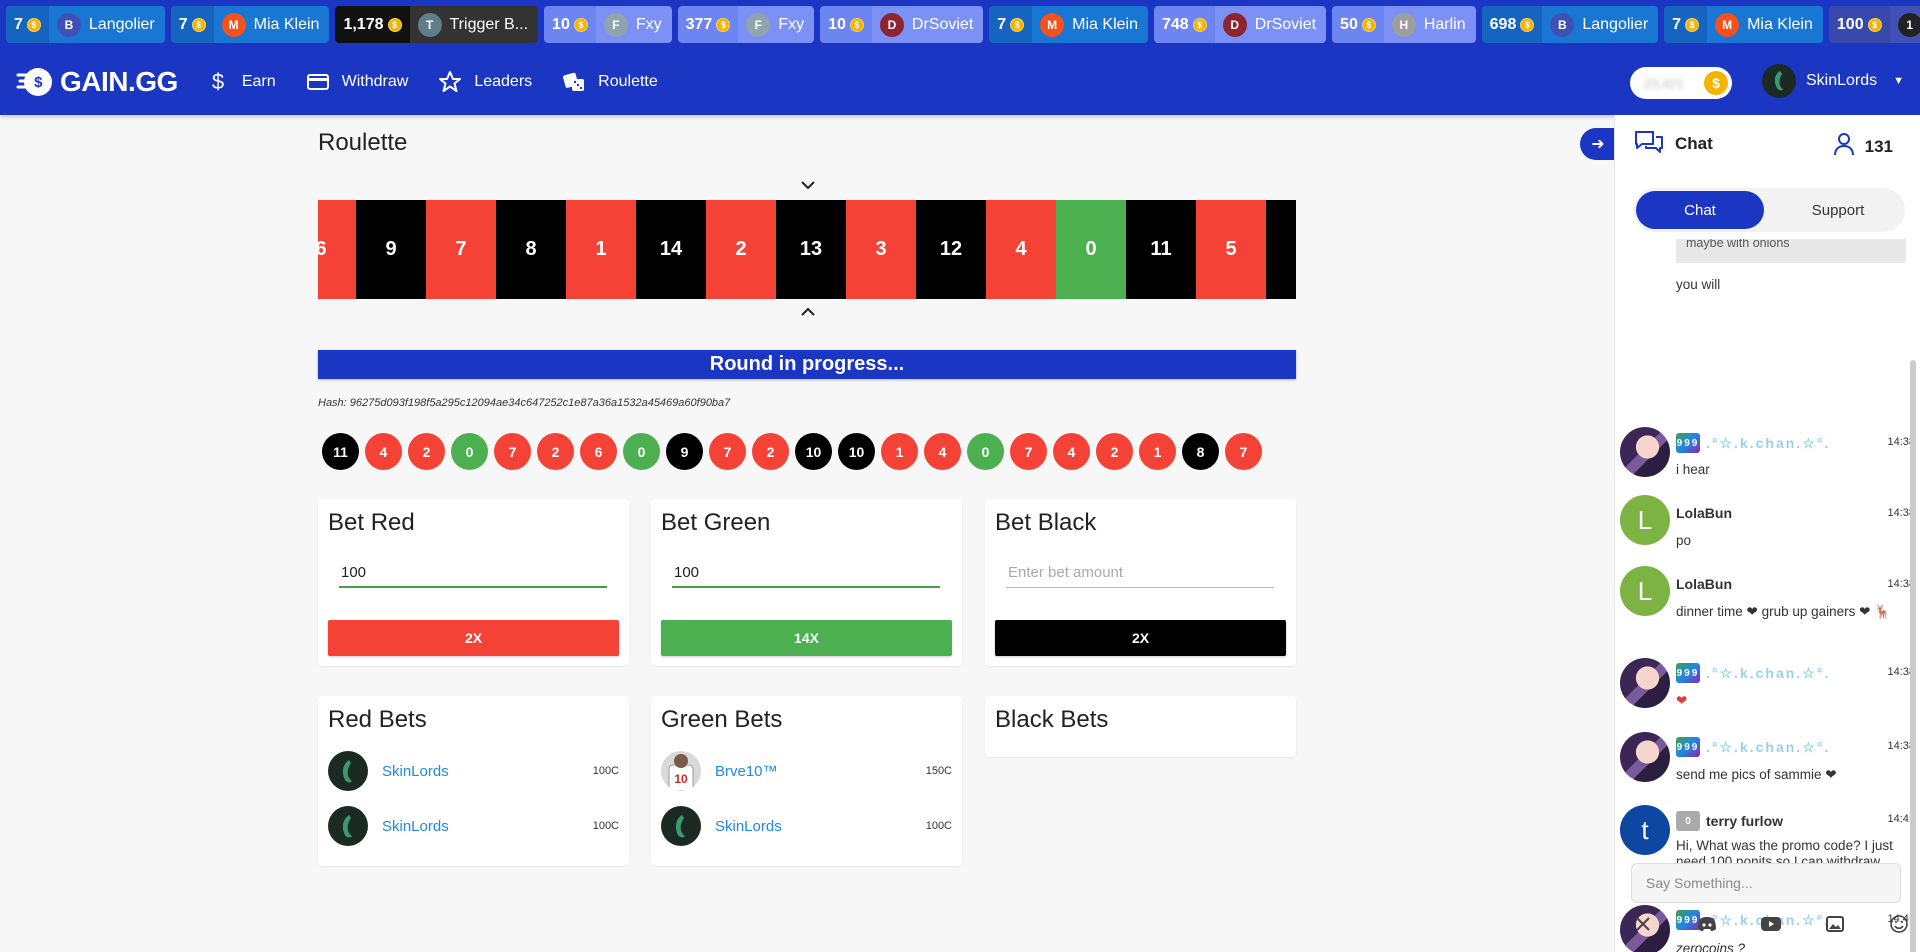 This screenshot has height=952, width=1920. What do you see at coordinates (1694, 143) in the screenshot?
I see `chat-title: Chat` at bounding box center [1694, 143].